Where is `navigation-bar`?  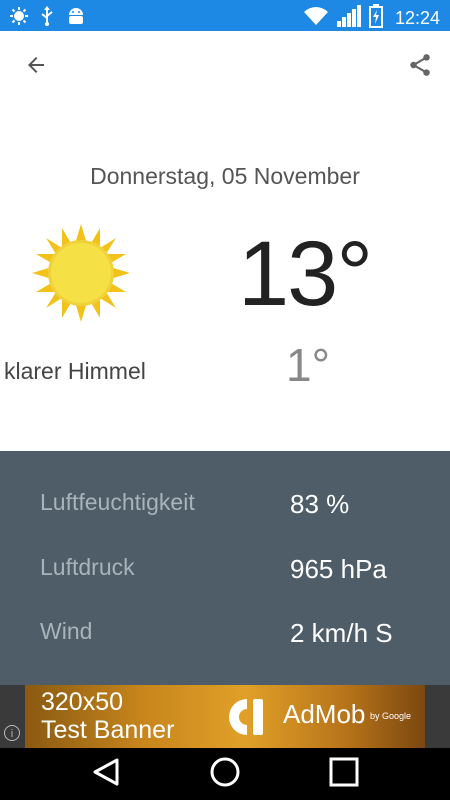
navigation-bar is located at coordinates (225, 774).